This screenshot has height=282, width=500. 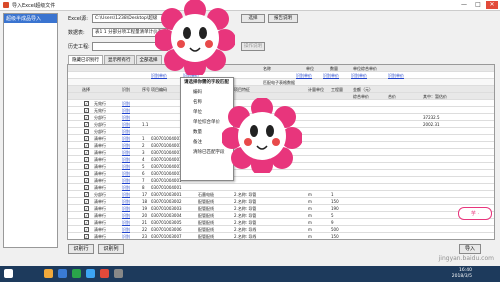 I want to click on table-row: ✓ 清单行 识别 18 030701003002 配管配线 2.名称: 导管 m 150, so click(x=281, y=201).